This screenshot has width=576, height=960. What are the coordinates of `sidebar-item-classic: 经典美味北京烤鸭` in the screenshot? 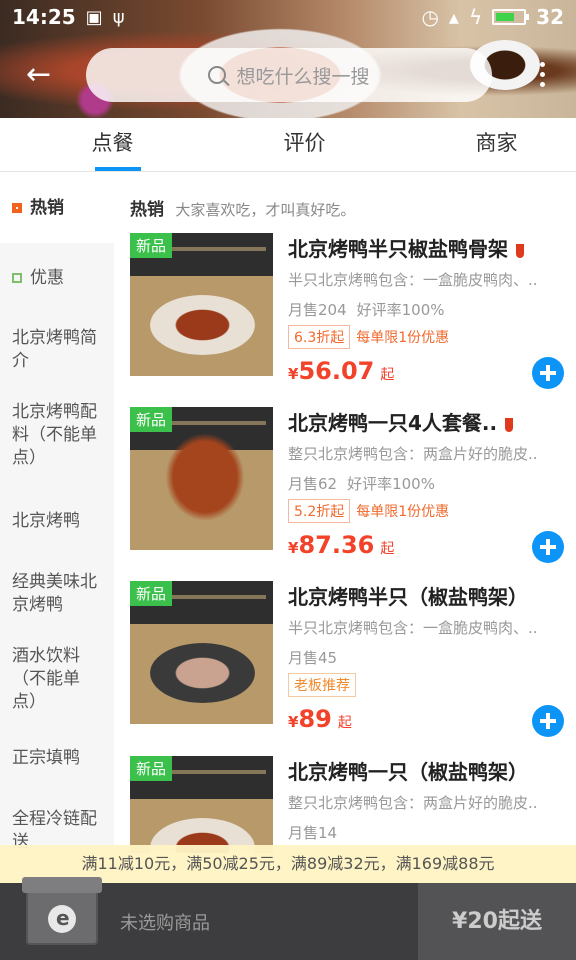 It's located at (57, 594).